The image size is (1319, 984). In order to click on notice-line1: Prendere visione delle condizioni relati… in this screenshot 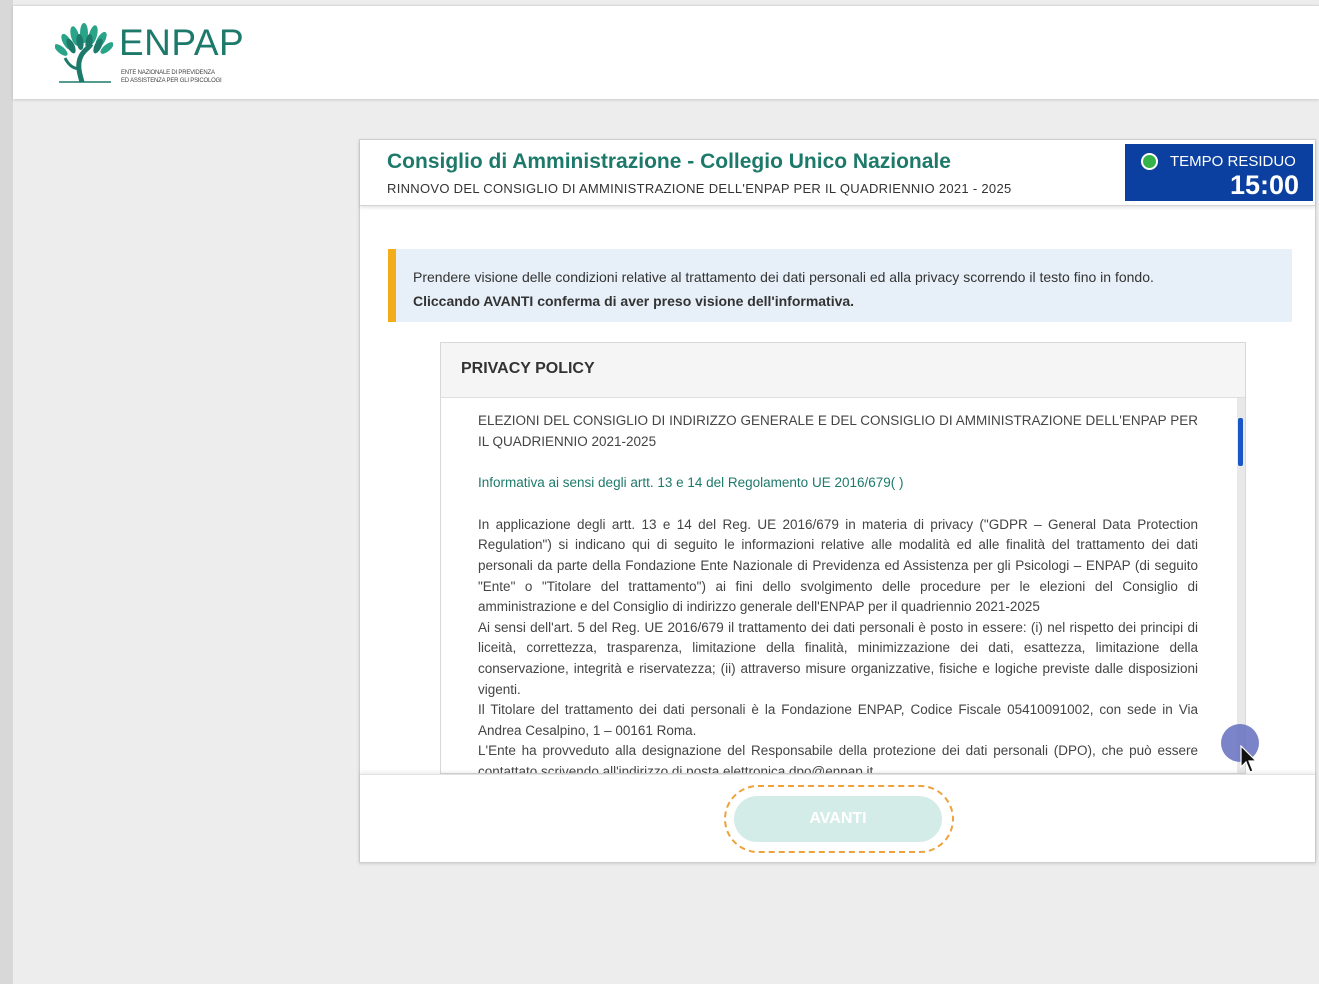, I will do `click(783, 277)`.